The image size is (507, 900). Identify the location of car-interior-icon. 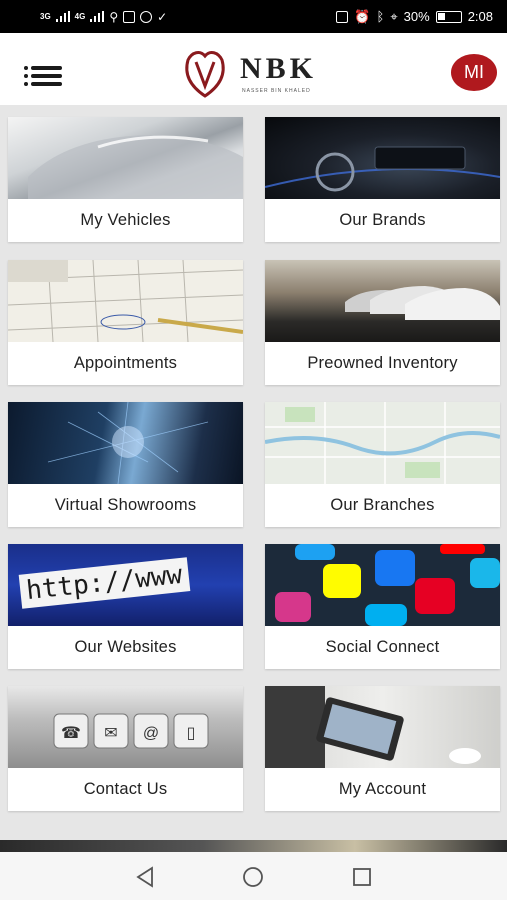
(382, 169).